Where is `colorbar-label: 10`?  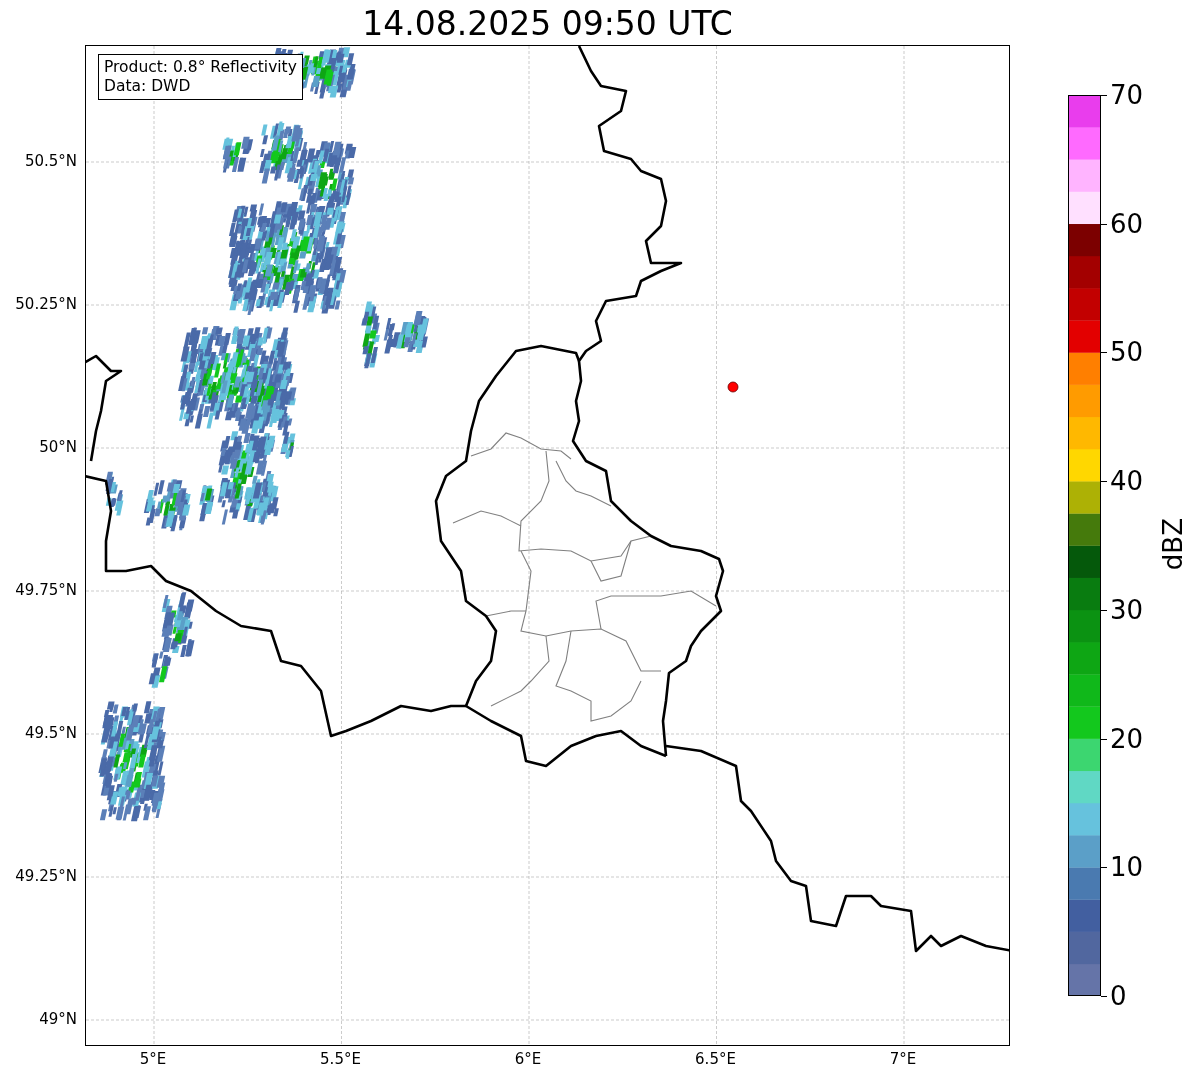
colorbar-label: 10 is located at coordinates (1127, 867).